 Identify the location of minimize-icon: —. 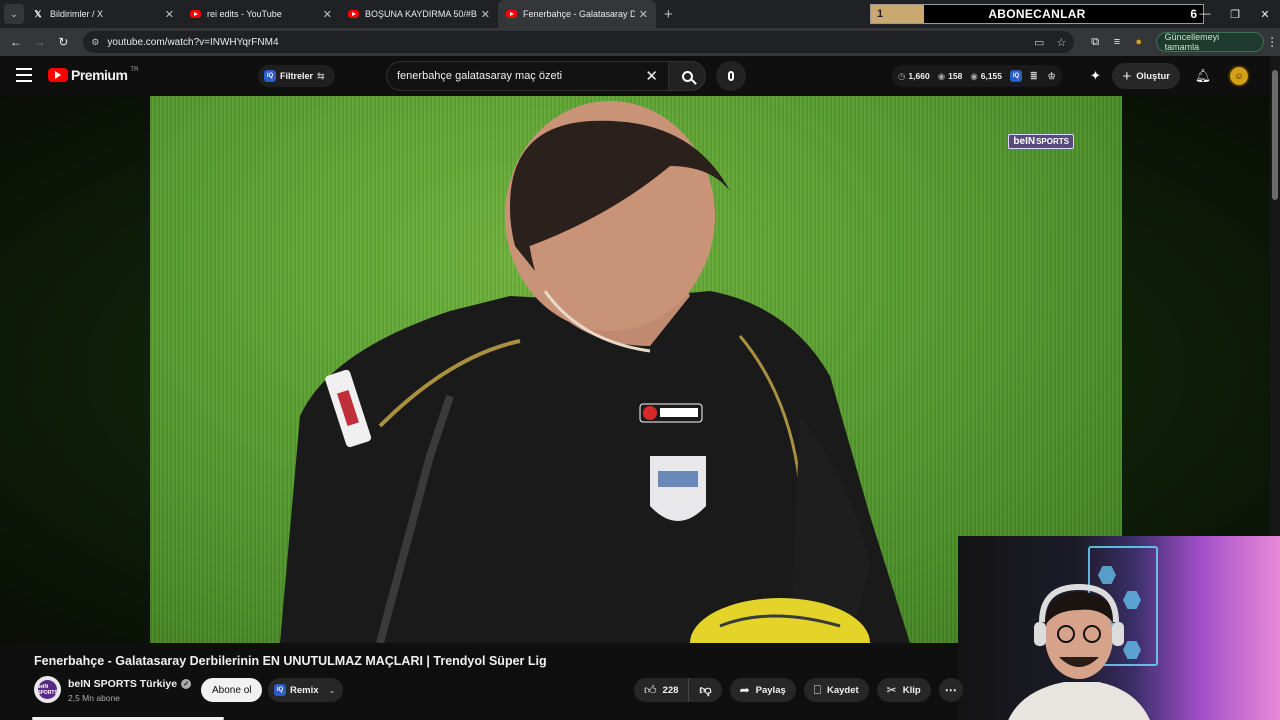
(1205, 14).